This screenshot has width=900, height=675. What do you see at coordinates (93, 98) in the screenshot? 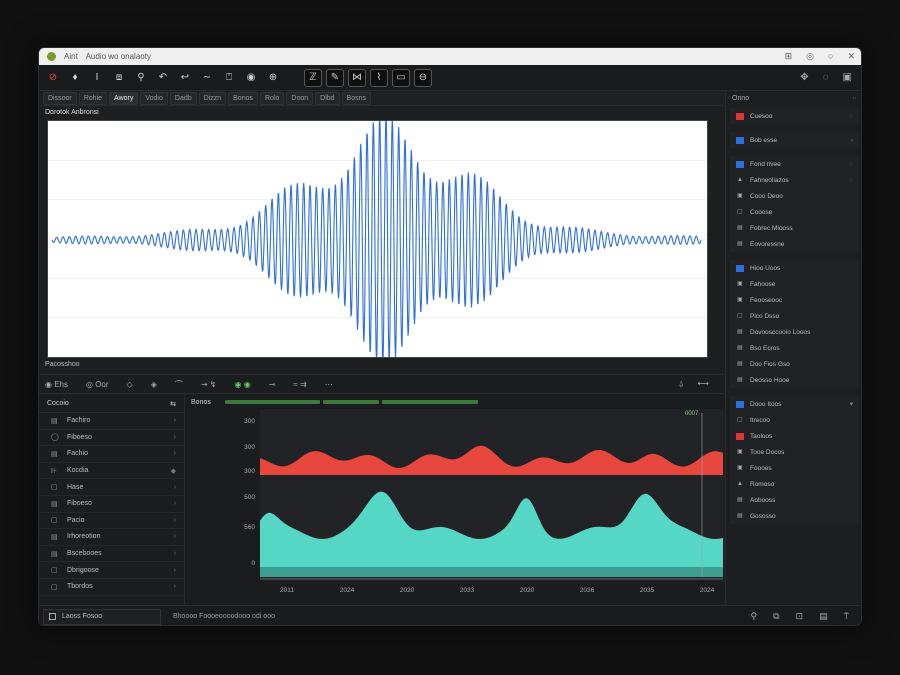
I see `tab-rohie: Rohie` at bounding box center [93, 98].